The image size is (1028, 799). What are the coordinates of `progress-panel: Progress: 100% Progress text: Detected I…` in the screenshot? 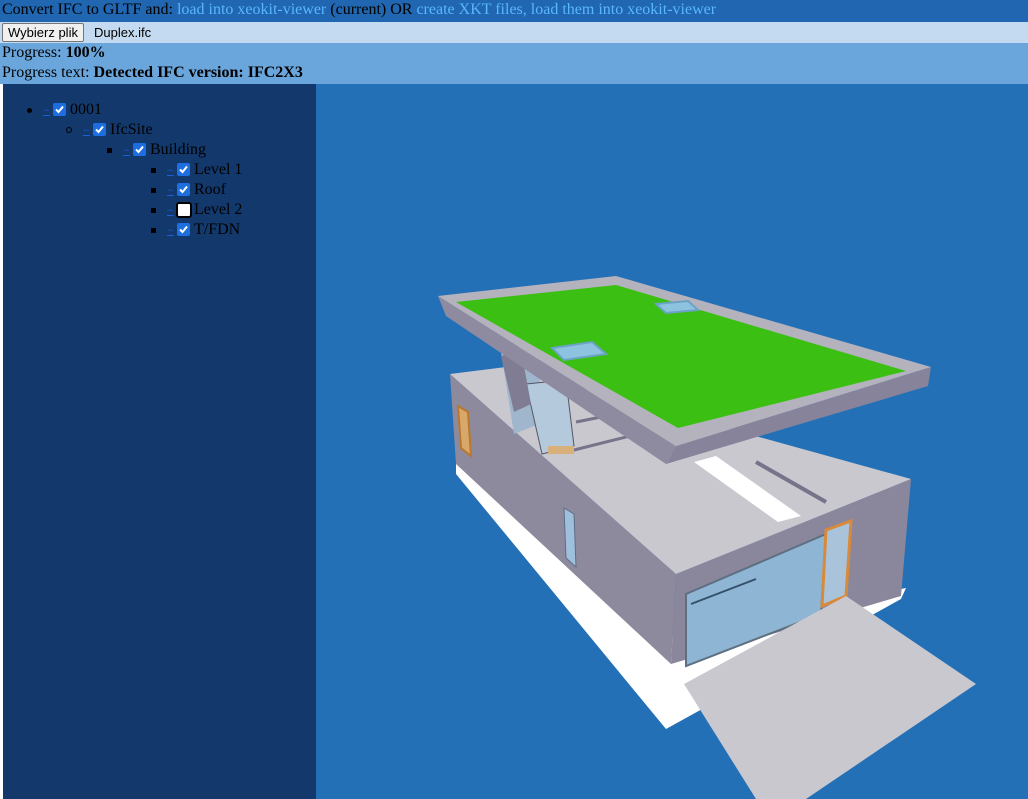 It's located at (514, 63).